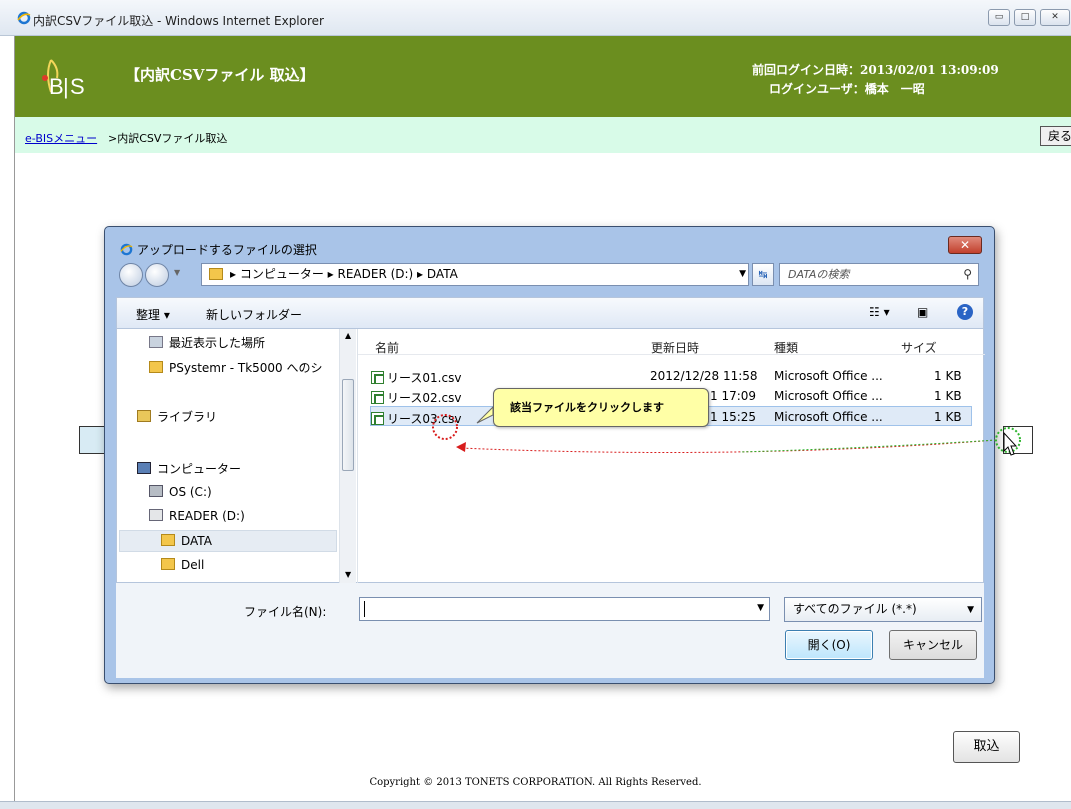  I want to click on dialog-title-area: アップロードするファイルの選択, so click(218, 249).